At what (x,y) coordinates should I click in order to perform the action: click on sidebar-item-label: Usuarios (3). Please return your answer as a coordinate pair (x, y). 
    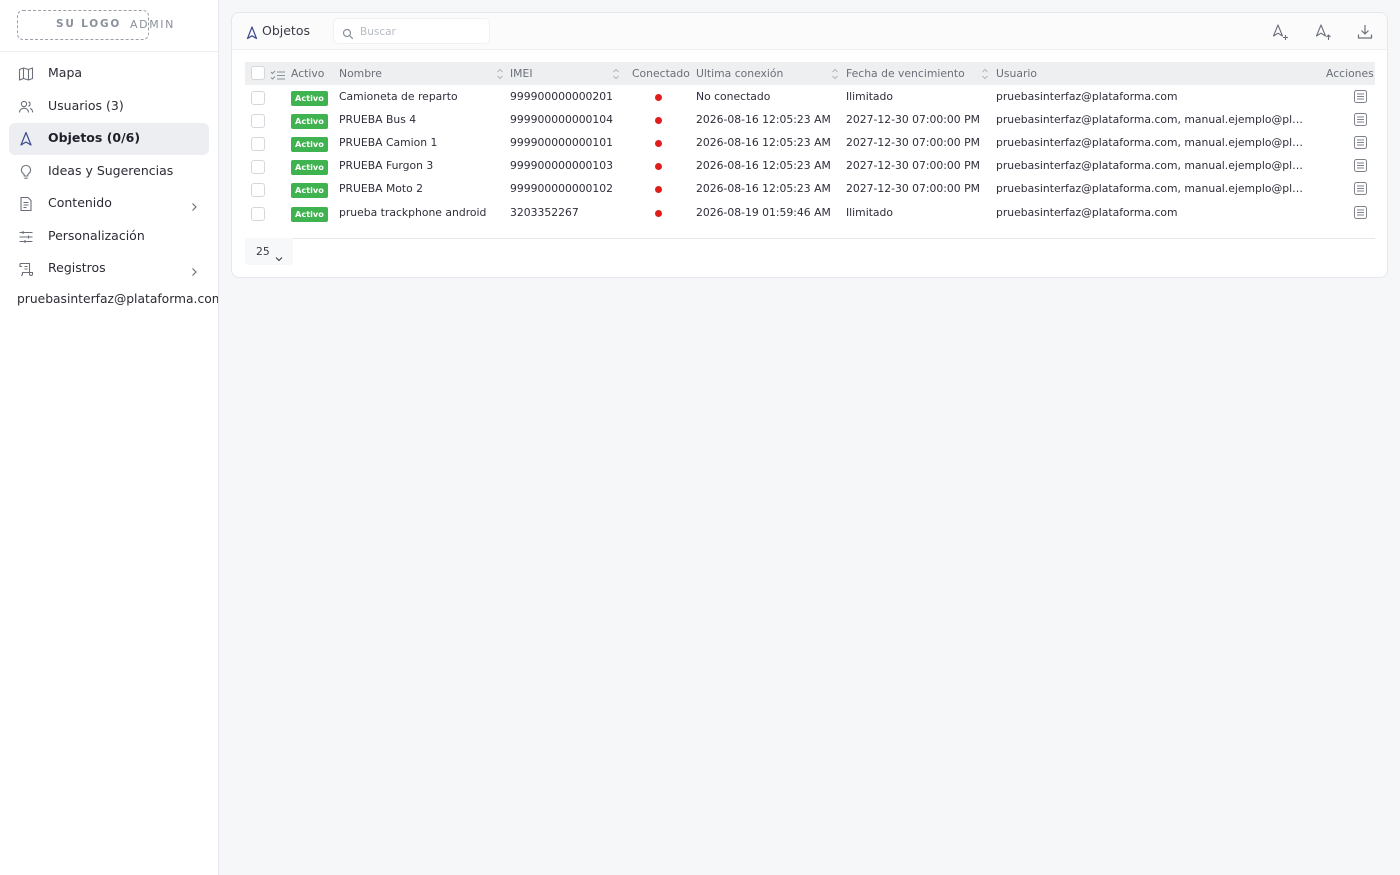
    Looking at the image, I should click on (86, 105).